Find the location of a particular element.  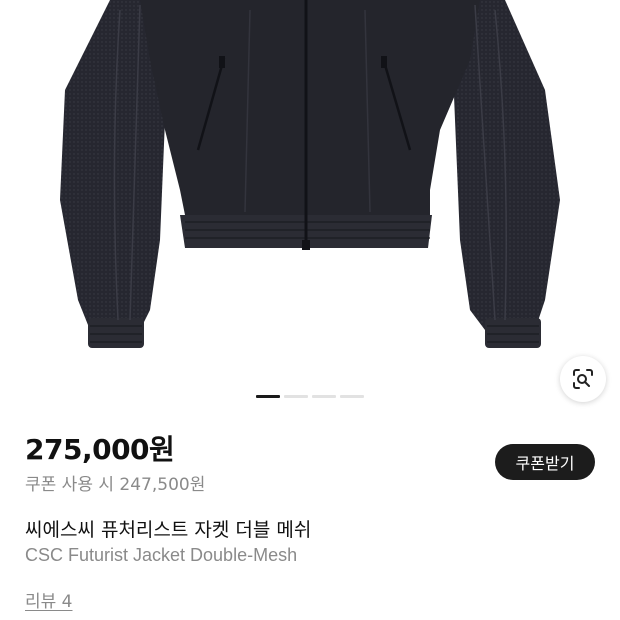

image-pager is located at coordinates (310, 396).